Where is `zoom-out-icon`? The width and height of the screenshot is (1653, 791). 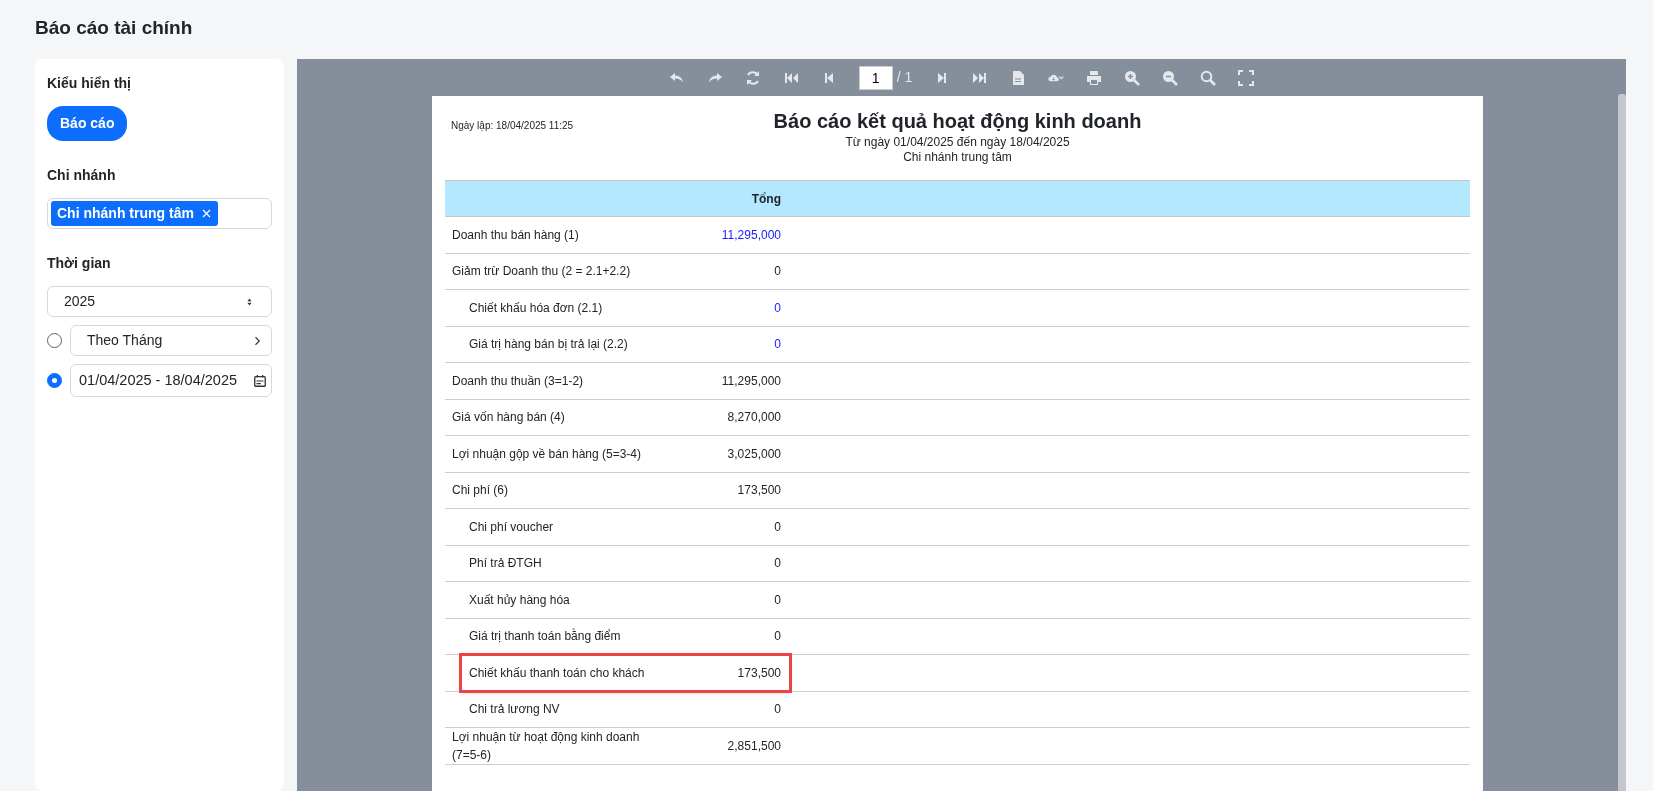
zoom-out-icon is located at coordinates (1170, 77).